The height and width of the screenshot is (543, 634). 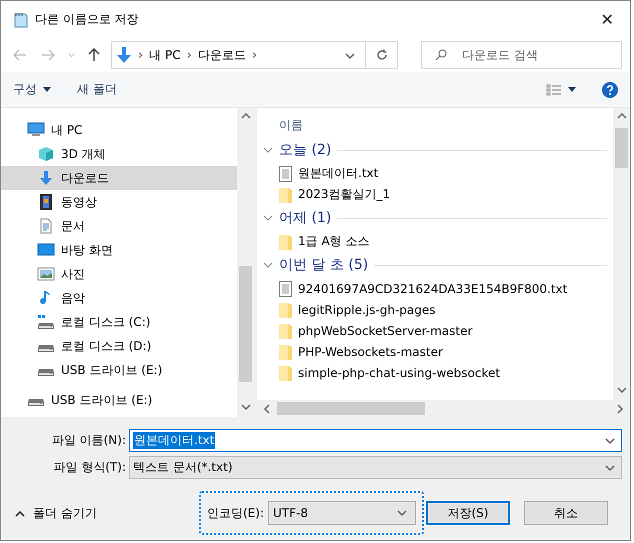 What do you see at coordinates (119, 274) in the screenshot?
I see `nav-item: 사진` at bounding box center [119, 274].